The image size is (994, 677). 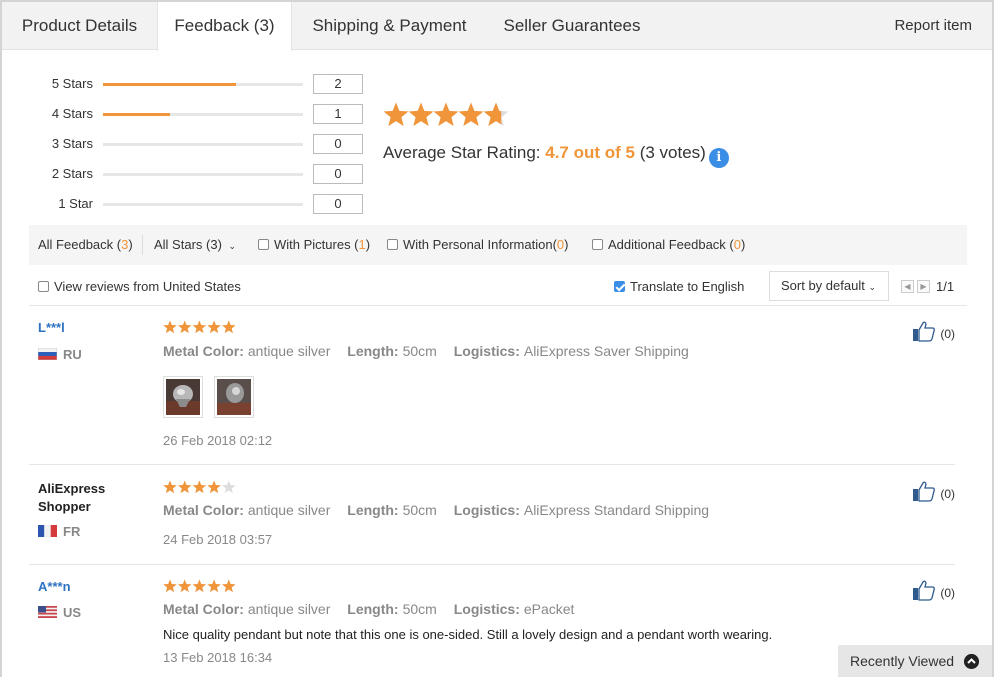 I want to click on chevron-up-icon, so click(x=971, y=661).